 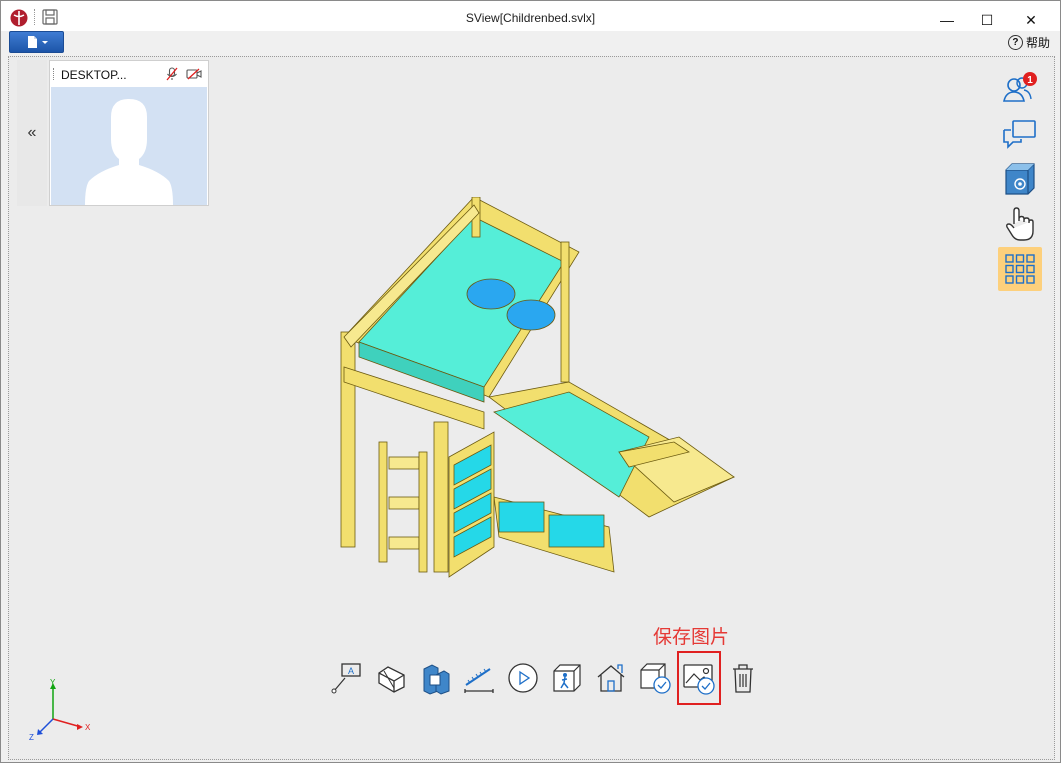 I want to click on y-axis-label: Y, so click(x=53, y=682).